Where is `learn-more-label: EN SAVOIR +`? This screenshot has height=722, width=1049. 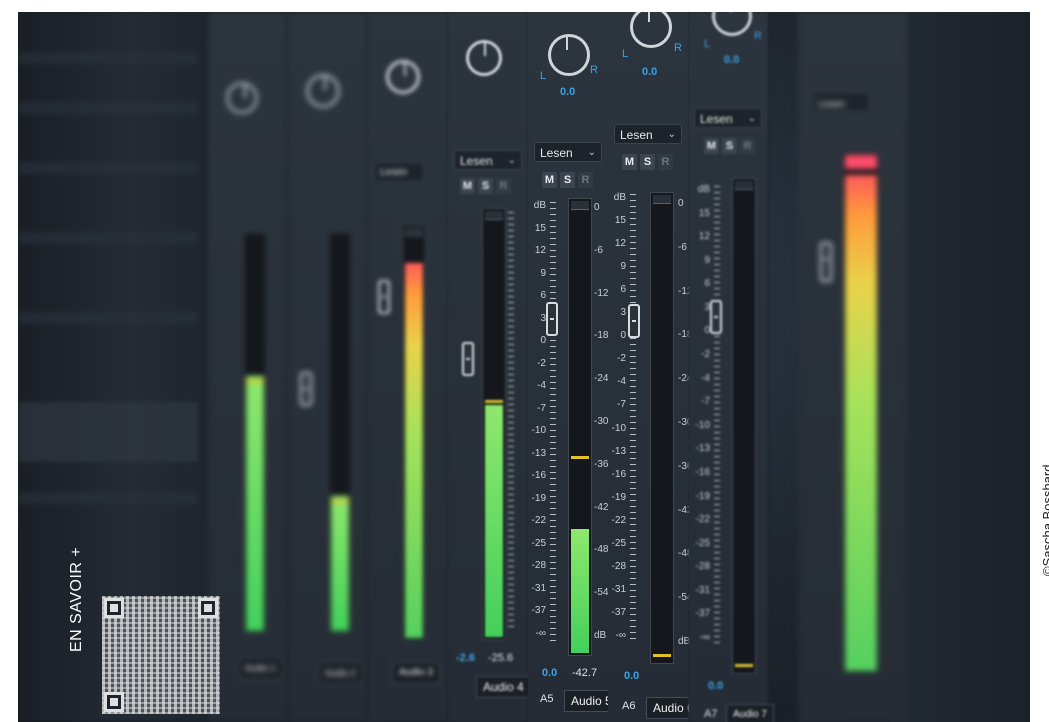 learn-more-label: EN SAVOIR + is located at coordinates (77, 599).